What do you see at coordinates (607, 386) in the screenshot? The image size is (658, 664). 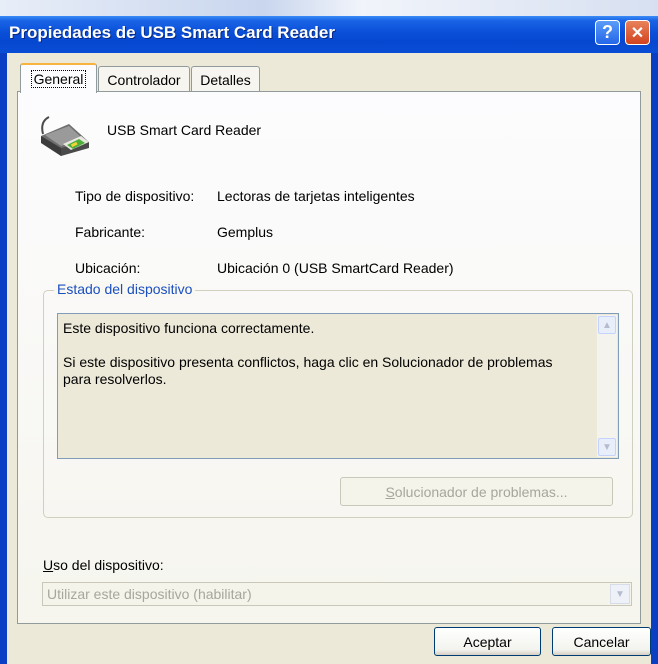 I see `status-scrollbar: ▲ ▼` at bounding box center [607, 386].